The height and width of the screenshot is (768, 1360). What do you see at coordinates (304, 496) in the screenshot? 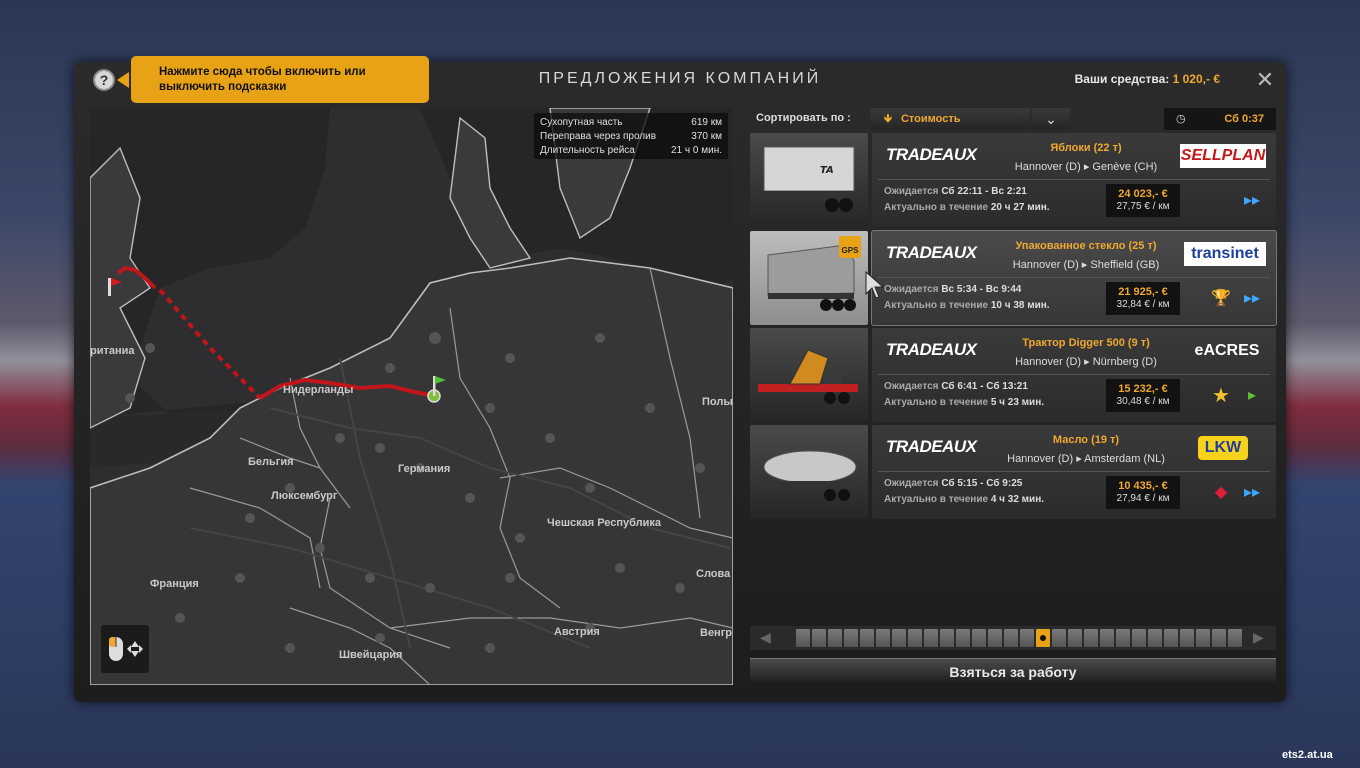
I see `map-label-luxembourg: Люксембург` at bounding box center [304, 496].